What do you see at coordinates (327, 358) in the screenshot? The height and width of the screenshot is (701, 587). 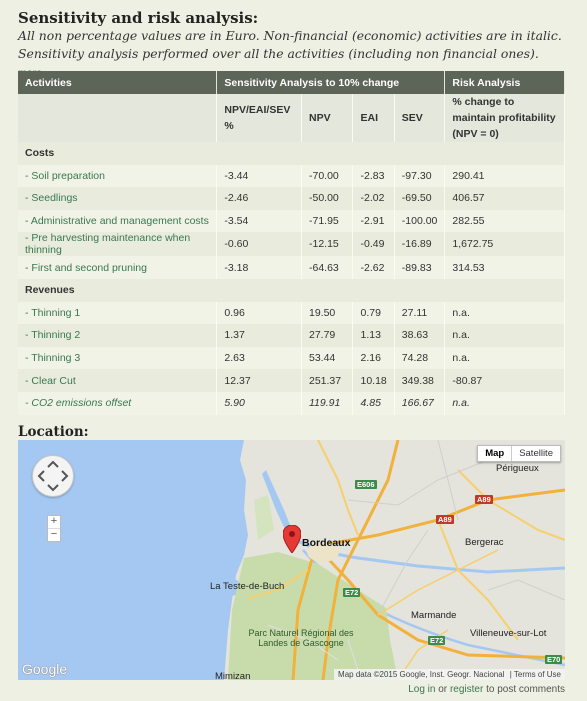 I see `cell-npv: 53.44` at bounding box center [327, 358].